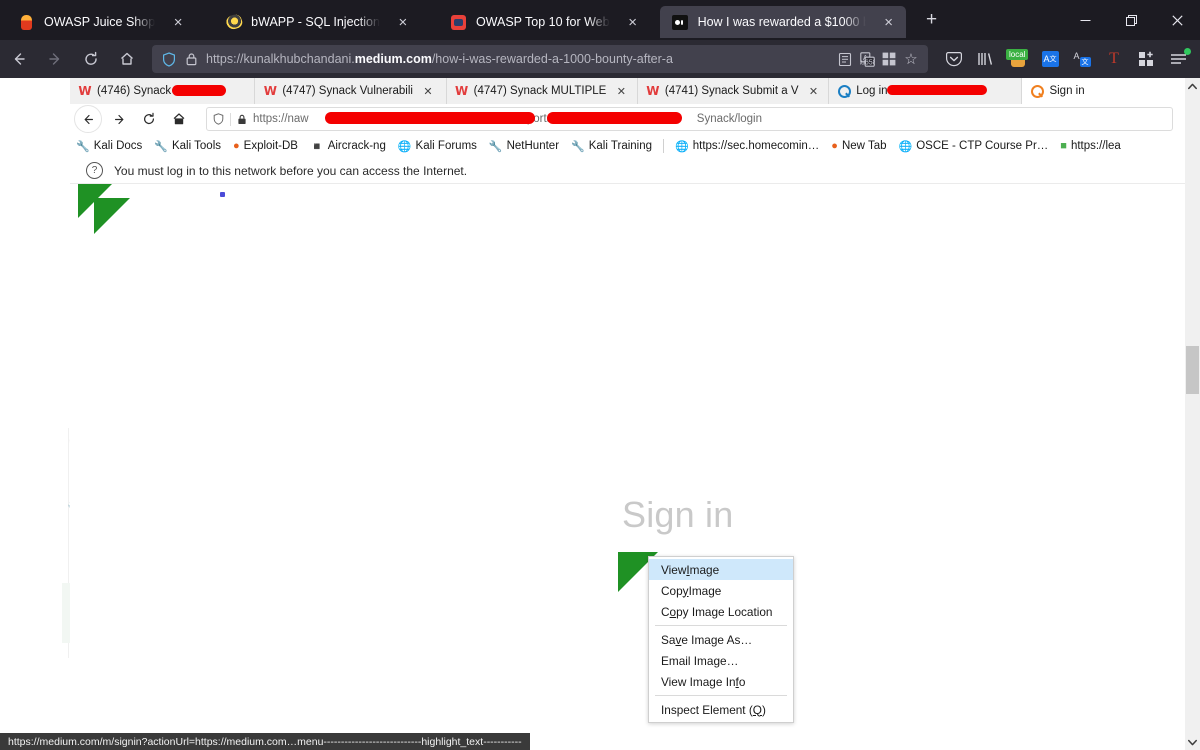  Describe the element at coordinates (1090, 146) in the screenshot. I see `bookmark-lea: ■ https://lea` at that location.